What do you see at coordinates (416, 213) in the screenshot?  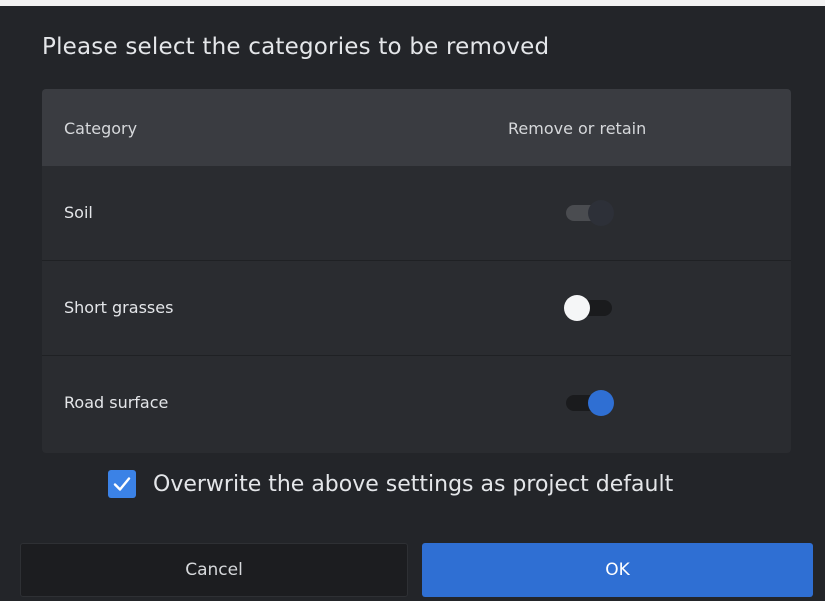 I see `table-row-soil: Soil` at bounding box center [416, 213].